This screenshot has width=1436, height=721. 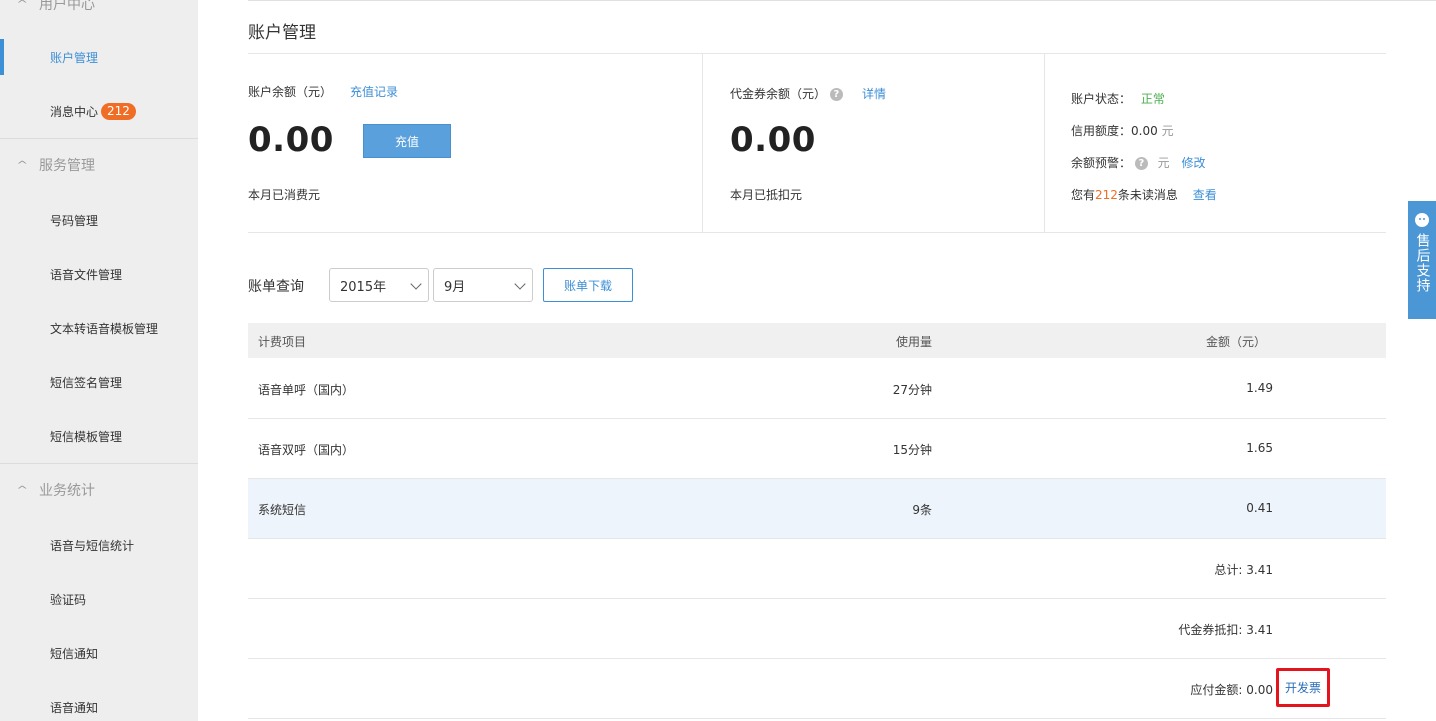 I want to click on recharge-button: 充值, so click(x=407, y=141).